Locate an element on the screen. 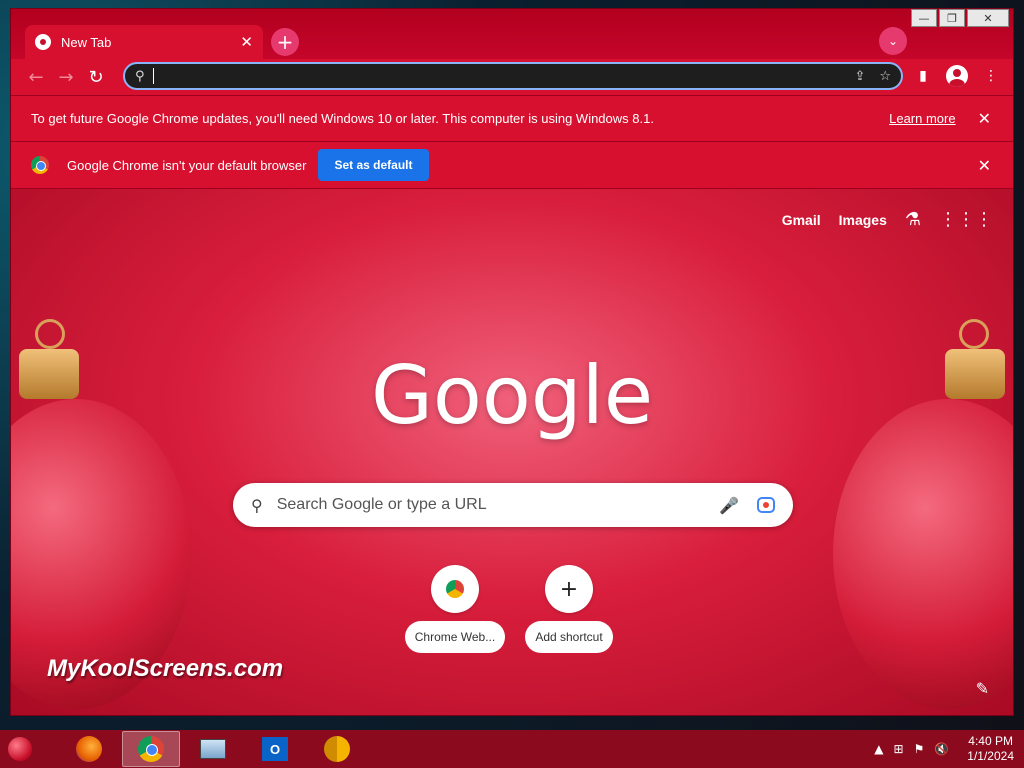  omnibox: ⚲ ⇪ ☆ is located at coordinates (513, 76).